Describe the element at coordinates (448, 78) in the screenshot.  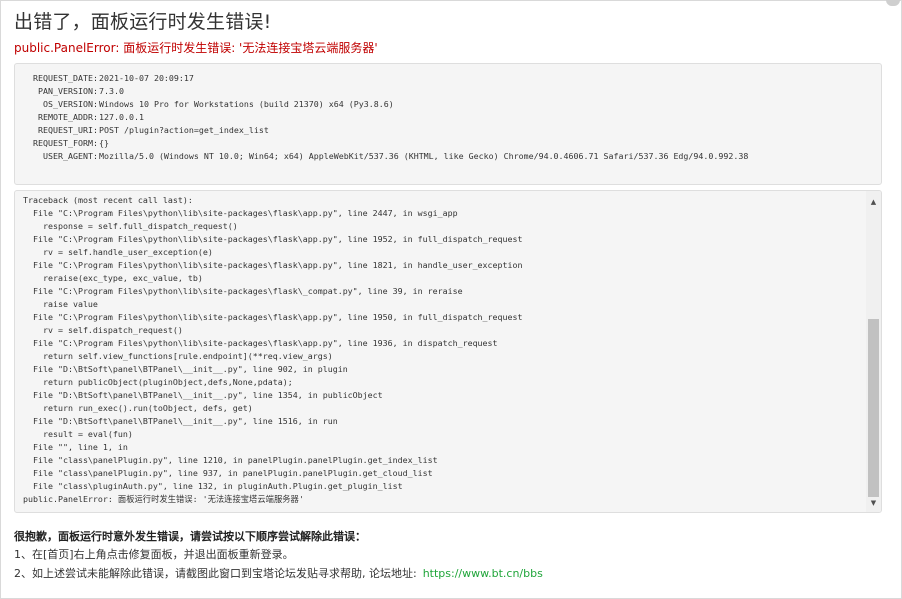
I see `request-info-row: REQUEST_DATE:2021-10-07 20:09:17` at that location.